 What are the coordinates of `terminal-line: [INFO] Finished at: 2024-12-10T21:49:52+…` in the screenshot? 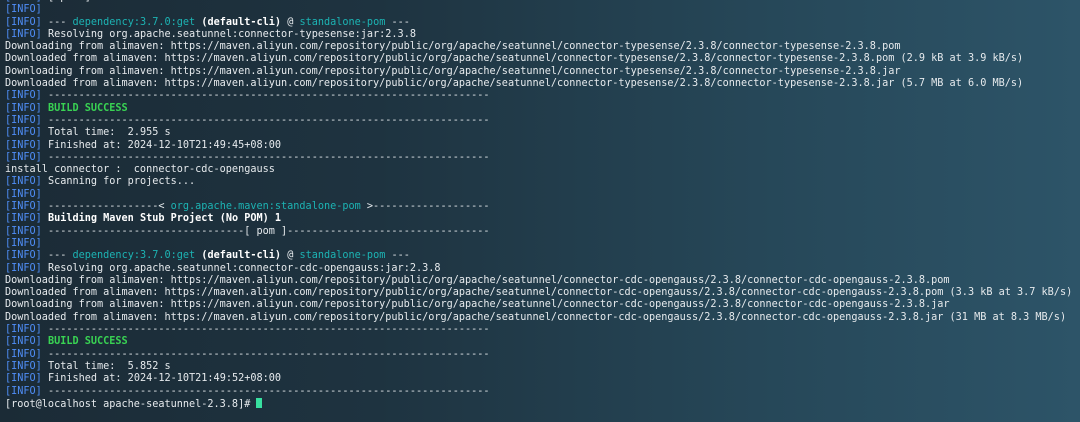 It's located at (542, 379).